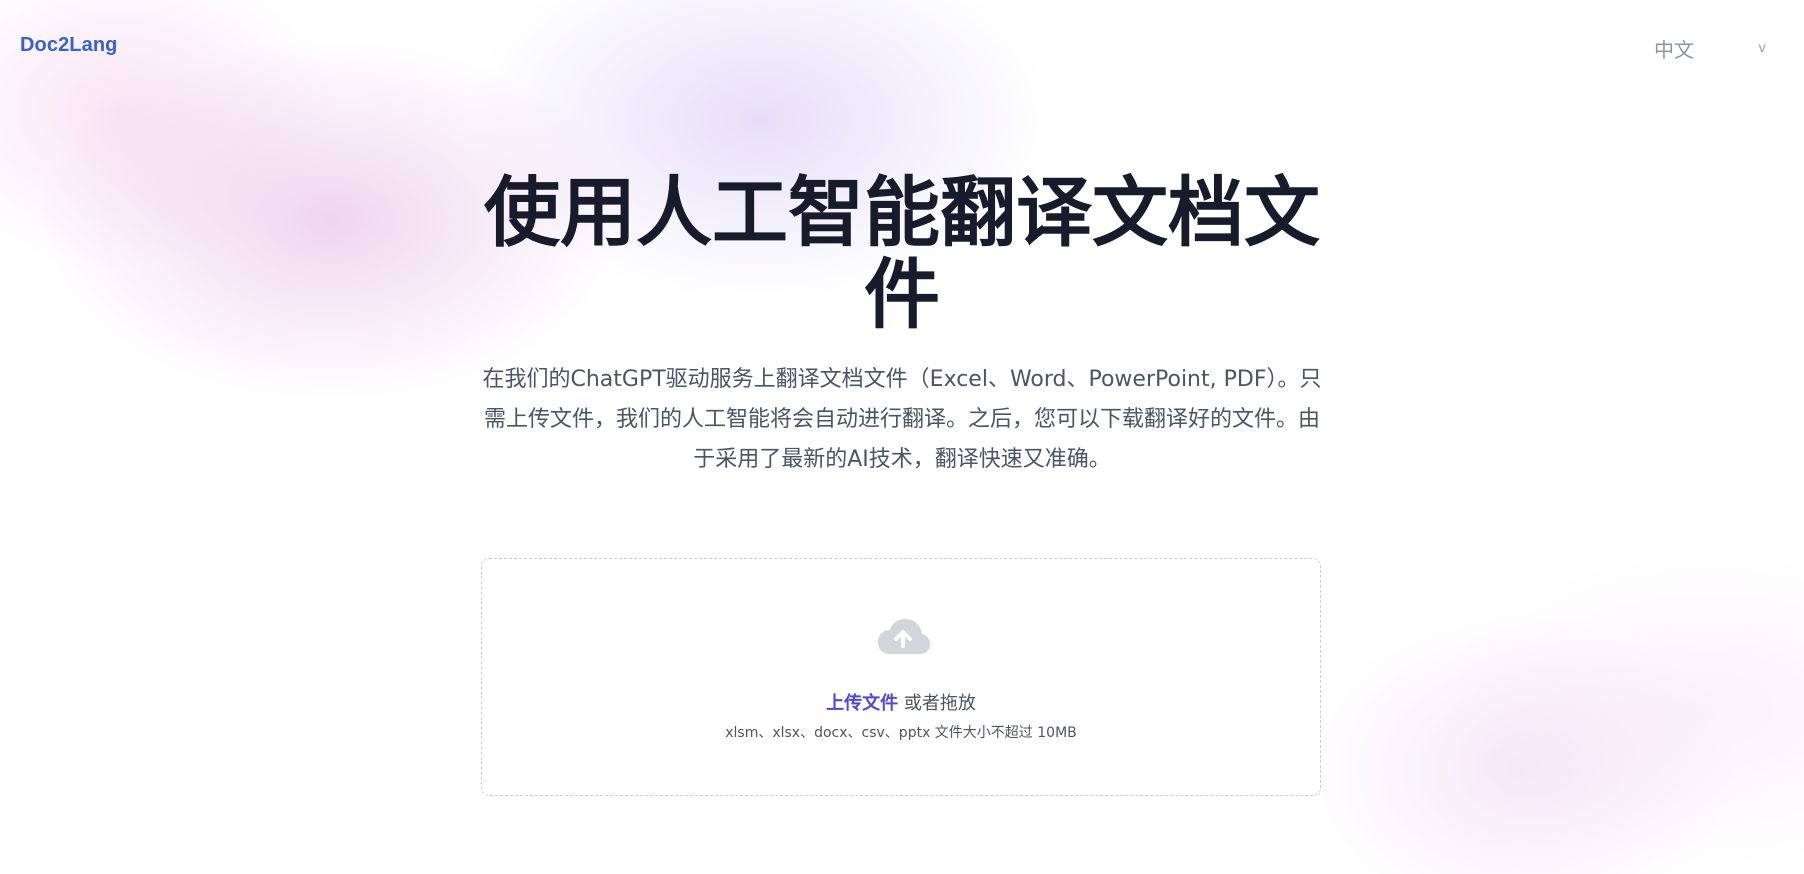  Describe the element at coordinates (862, 703) in the screenshot. I see `upload-file-link: 上传文件` at that location.